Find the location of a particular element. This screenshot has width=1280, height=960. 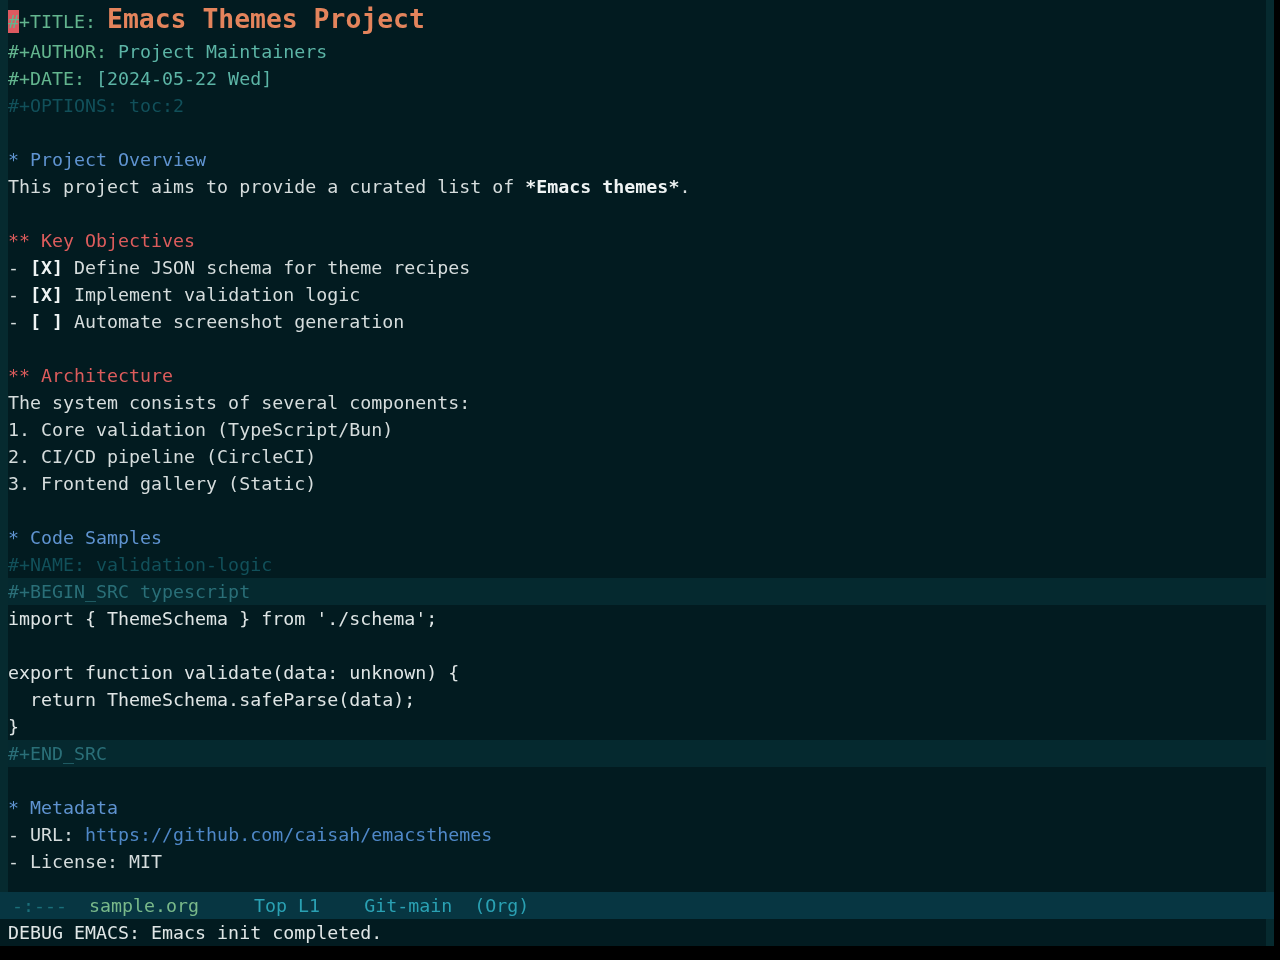

text-line: - [X] Define JSON schema for theme recipes is located at coordinates (240, 268).